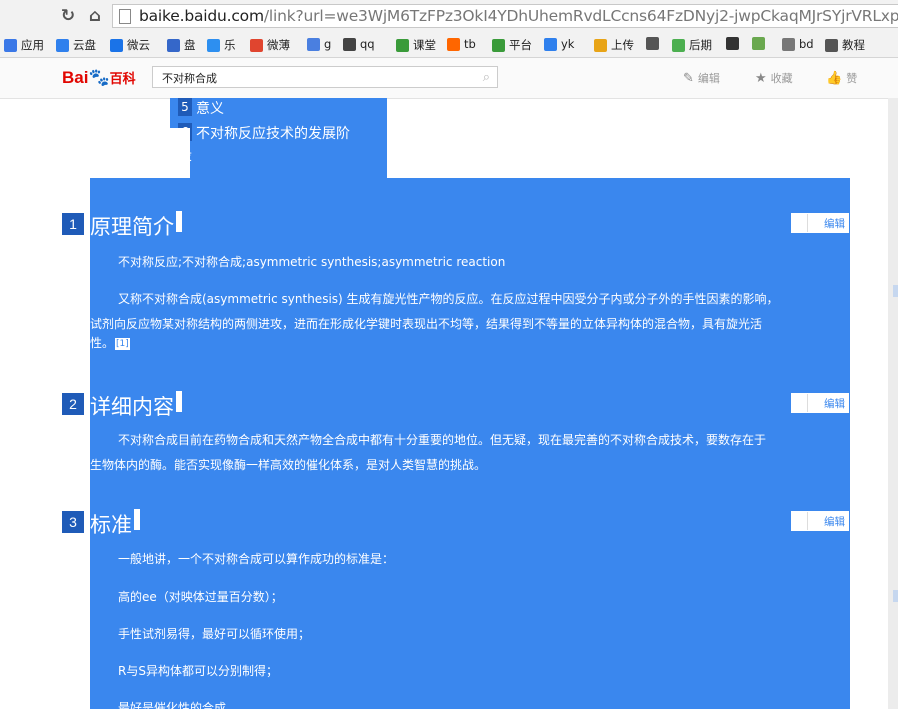  What do you see at coordinates (852, 78) in the screenshot?
I see `like-label: 赞` at bounding box center [852, 78].